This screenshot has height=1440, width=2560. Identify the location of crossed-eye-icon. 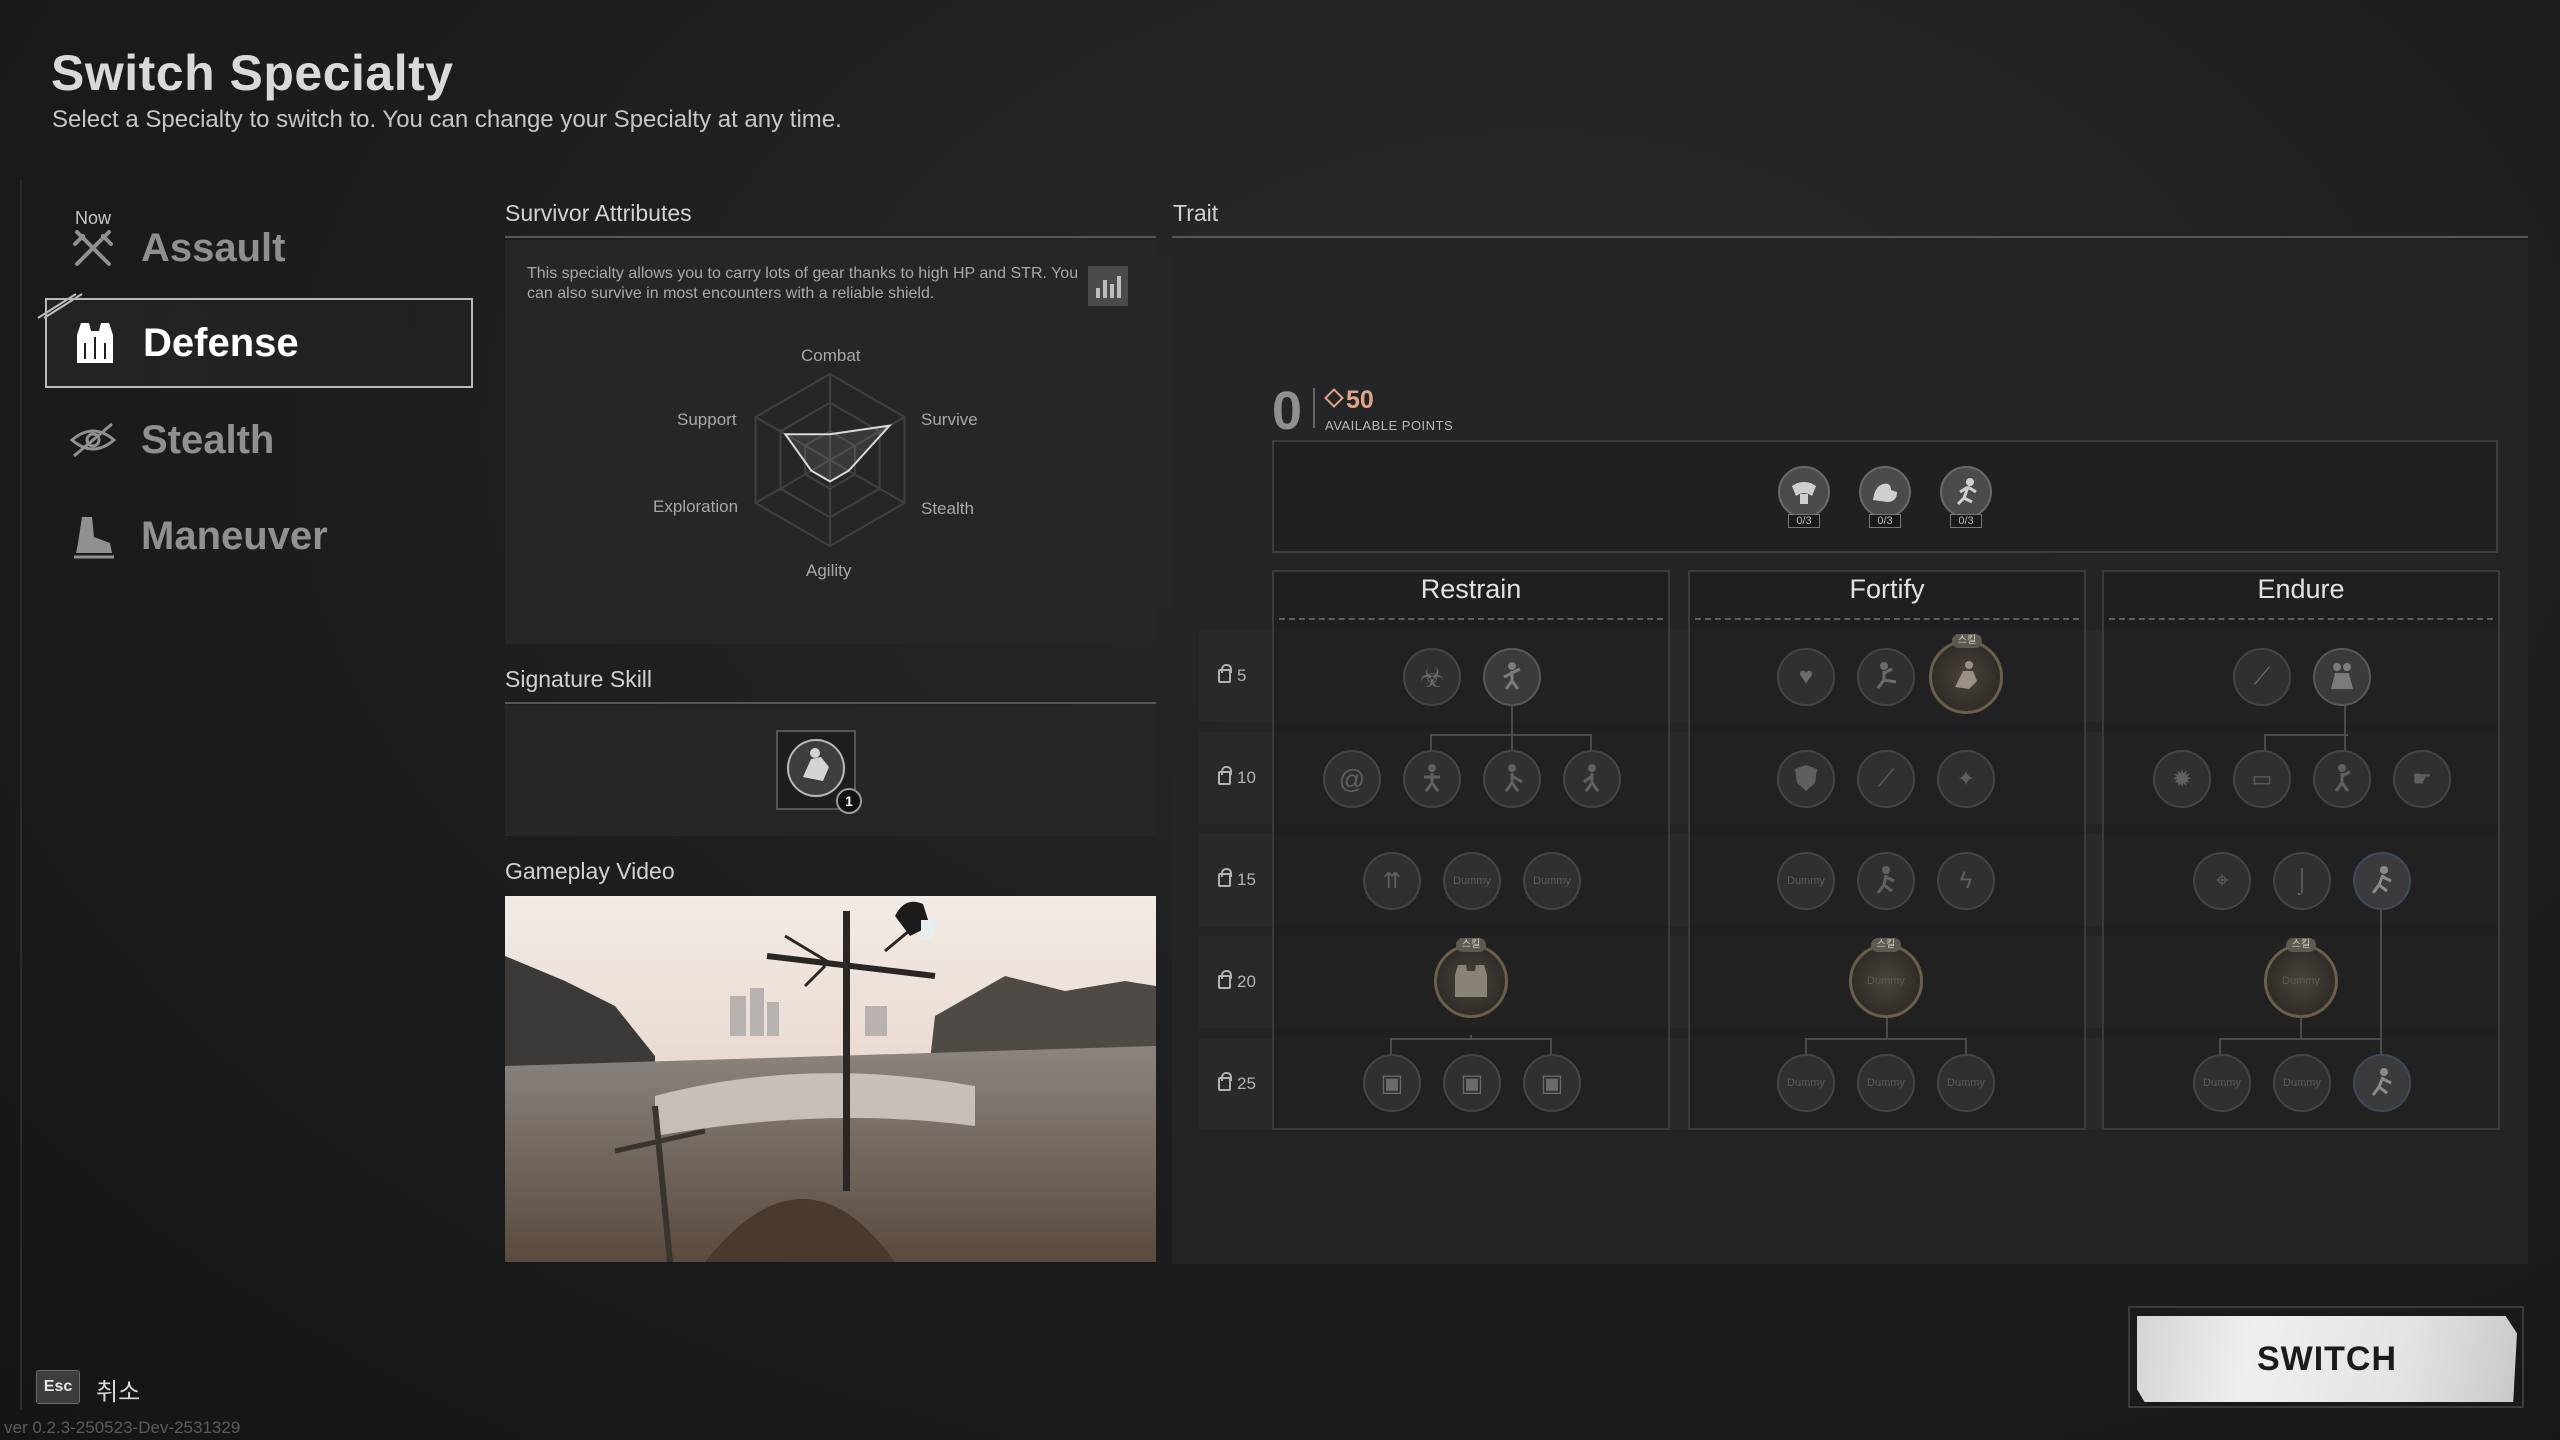
(93, 440).